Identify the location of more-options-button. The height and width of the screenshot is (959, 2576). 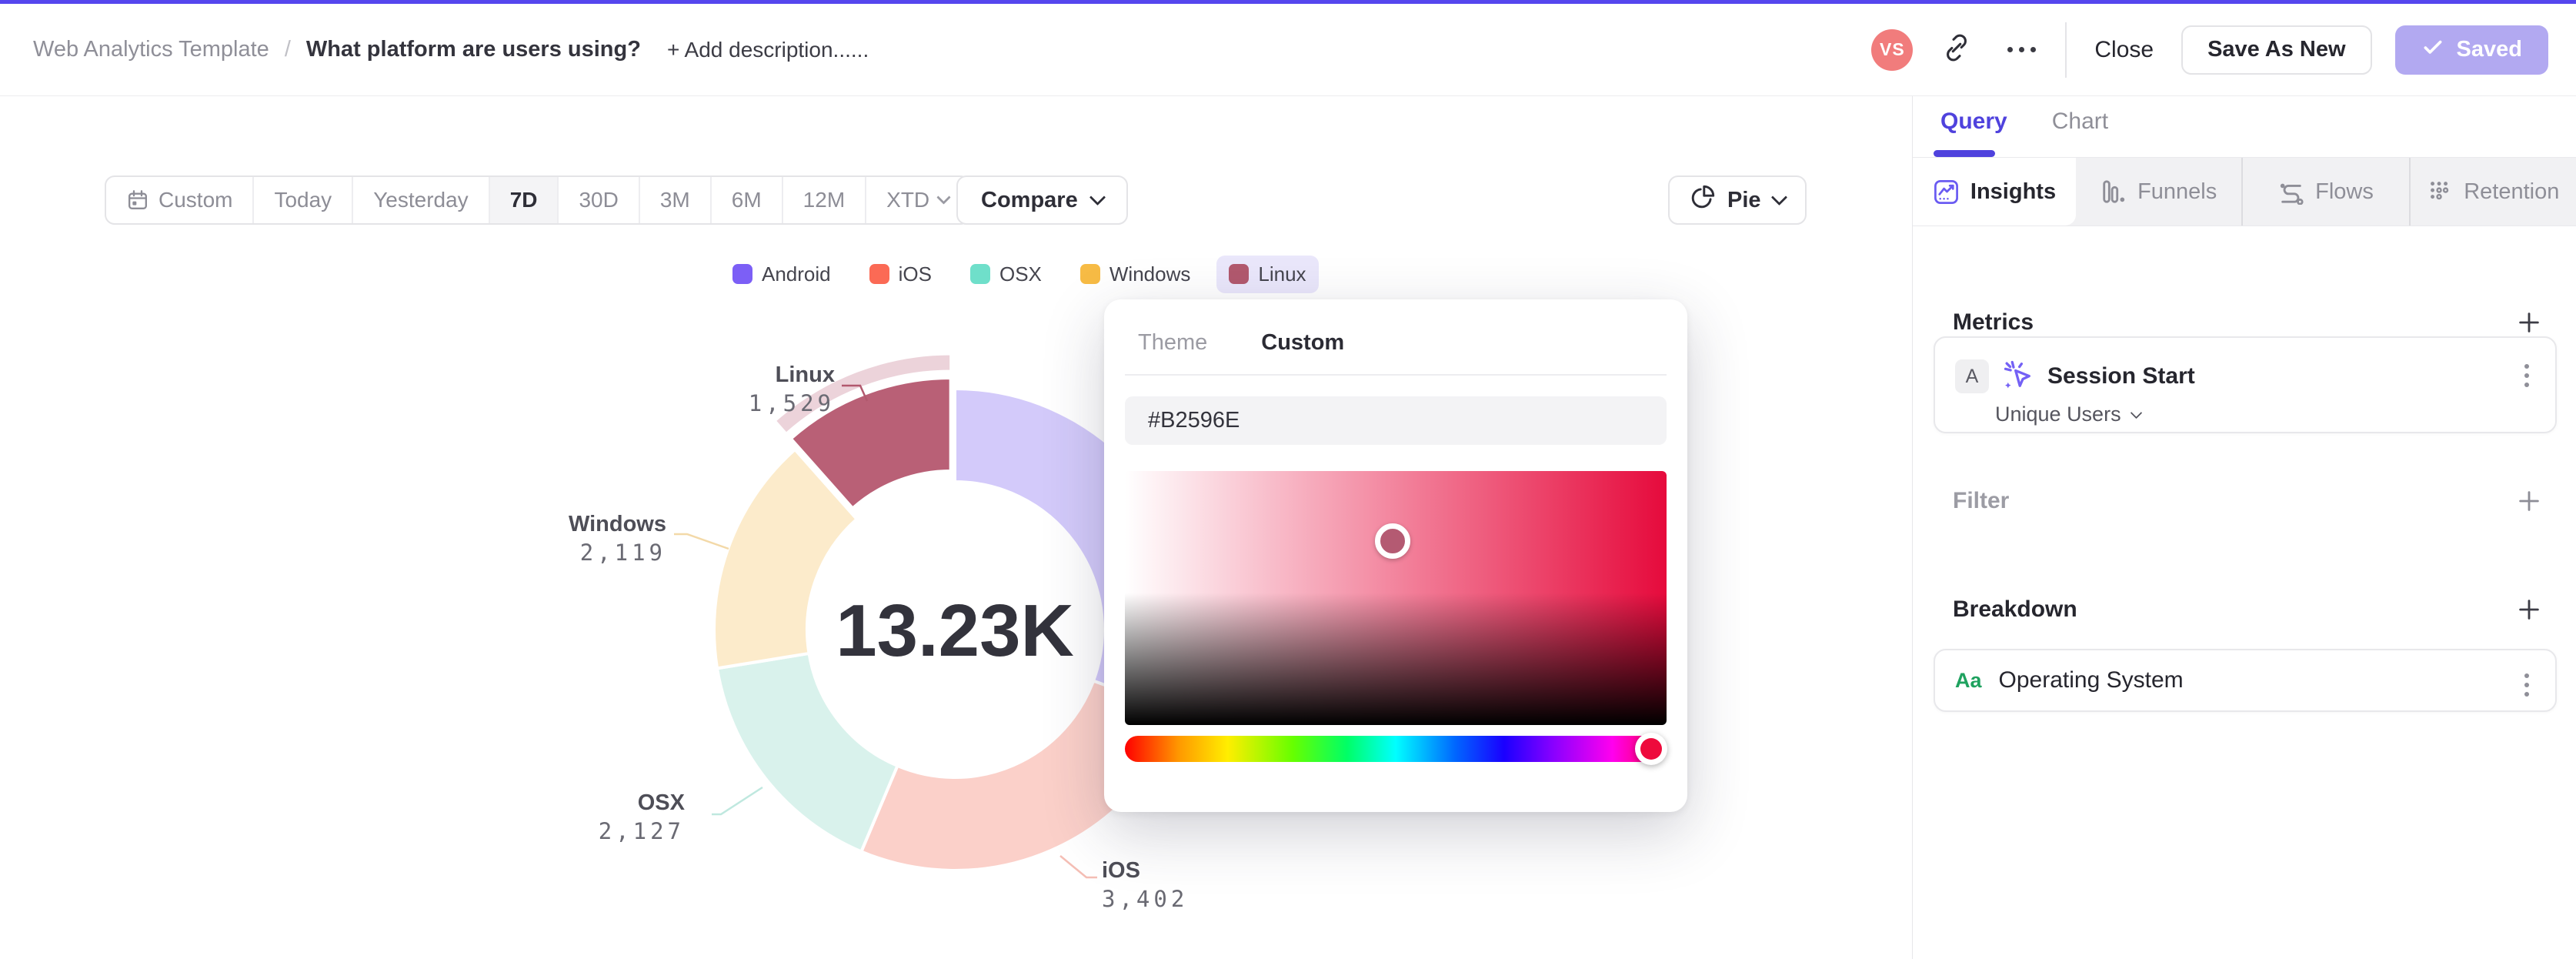
(2021, 50).